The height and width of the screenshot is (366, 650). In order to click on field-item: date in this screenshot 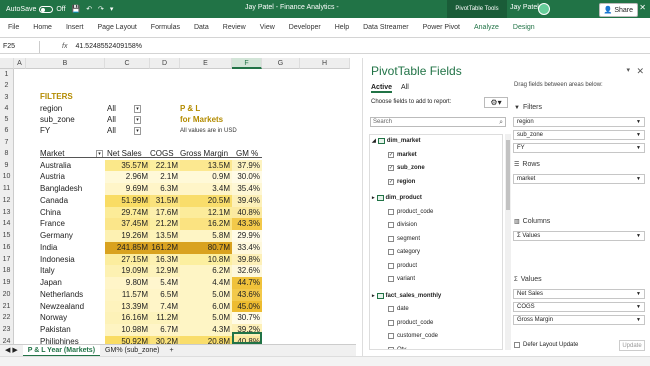, I will do `click(398, 309)`.